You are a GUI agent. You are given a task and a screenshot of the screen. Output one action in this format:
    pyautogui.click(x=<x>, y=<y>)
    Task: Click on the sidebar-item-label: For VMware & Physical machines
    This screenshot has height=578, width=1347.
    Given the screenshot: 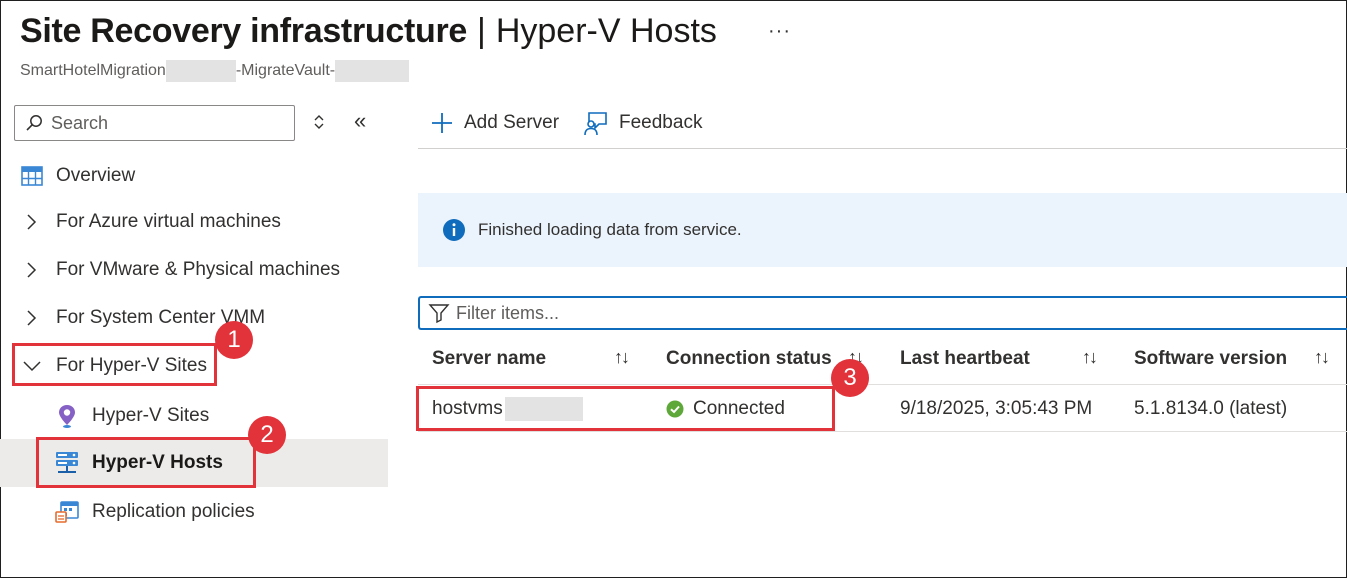 What is the action you would take?
    pyautogui.click(x=198, y=269)
    